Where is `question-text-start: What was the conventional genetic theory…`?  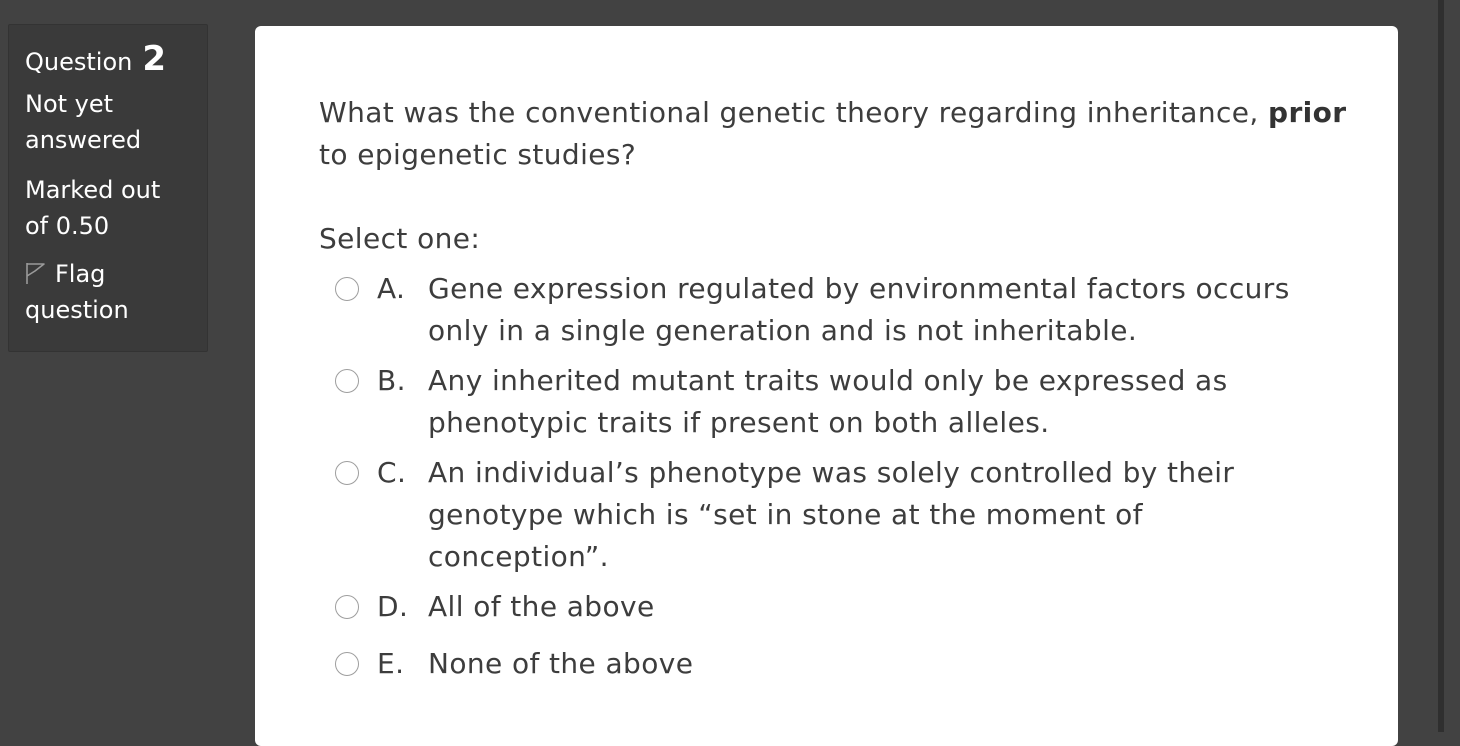
question-text-start: What was the conventional genetic theory… is located at coordinates (789, 112).